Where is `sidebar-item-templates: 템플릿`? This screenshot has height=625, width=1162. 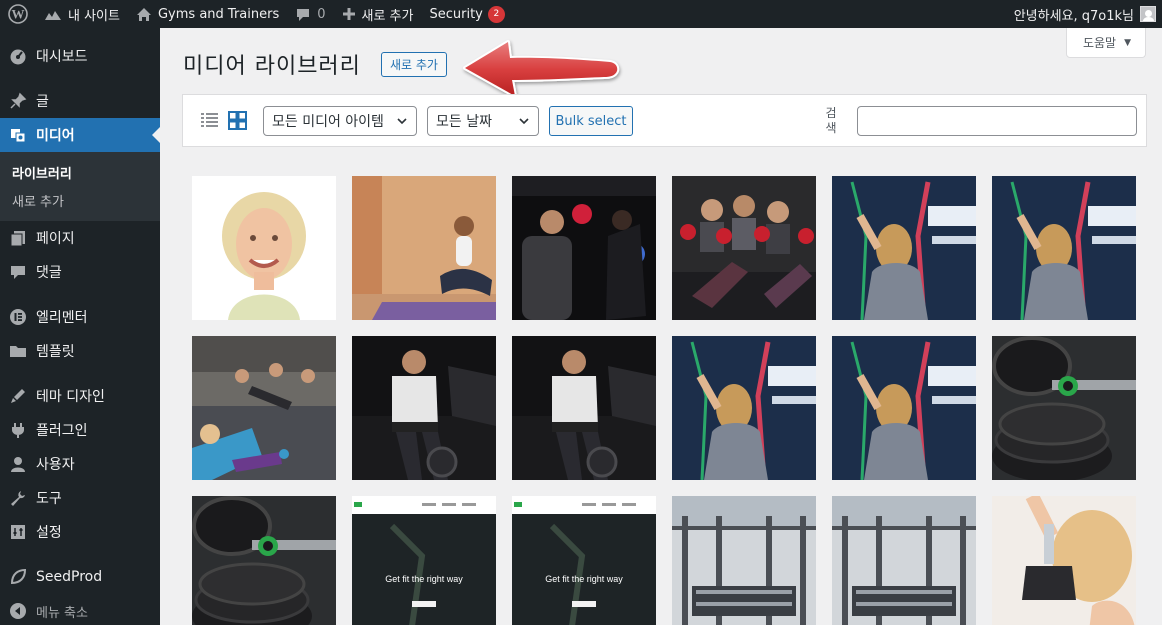 sidebar-item-templates: 템플릿 is located at coordinates (80, 351).